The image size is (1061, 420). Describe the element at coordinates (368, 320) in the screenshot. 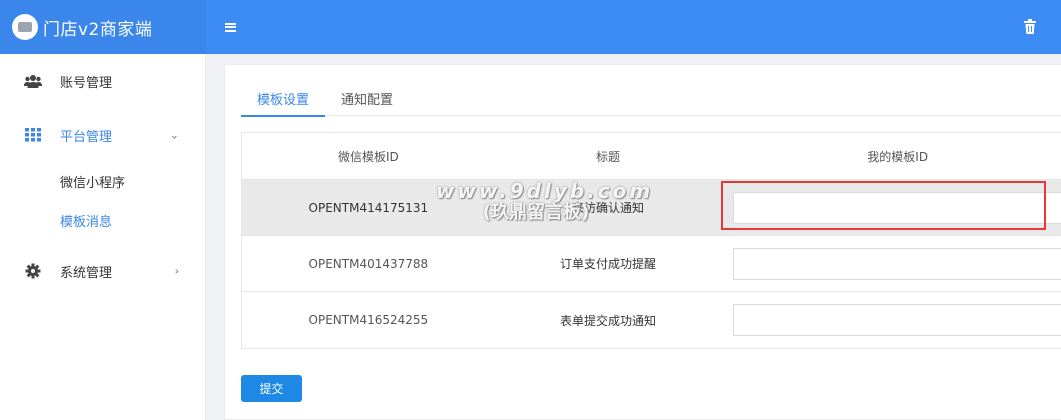

I see `template-id-cell: OPENTM416524255` at that location.